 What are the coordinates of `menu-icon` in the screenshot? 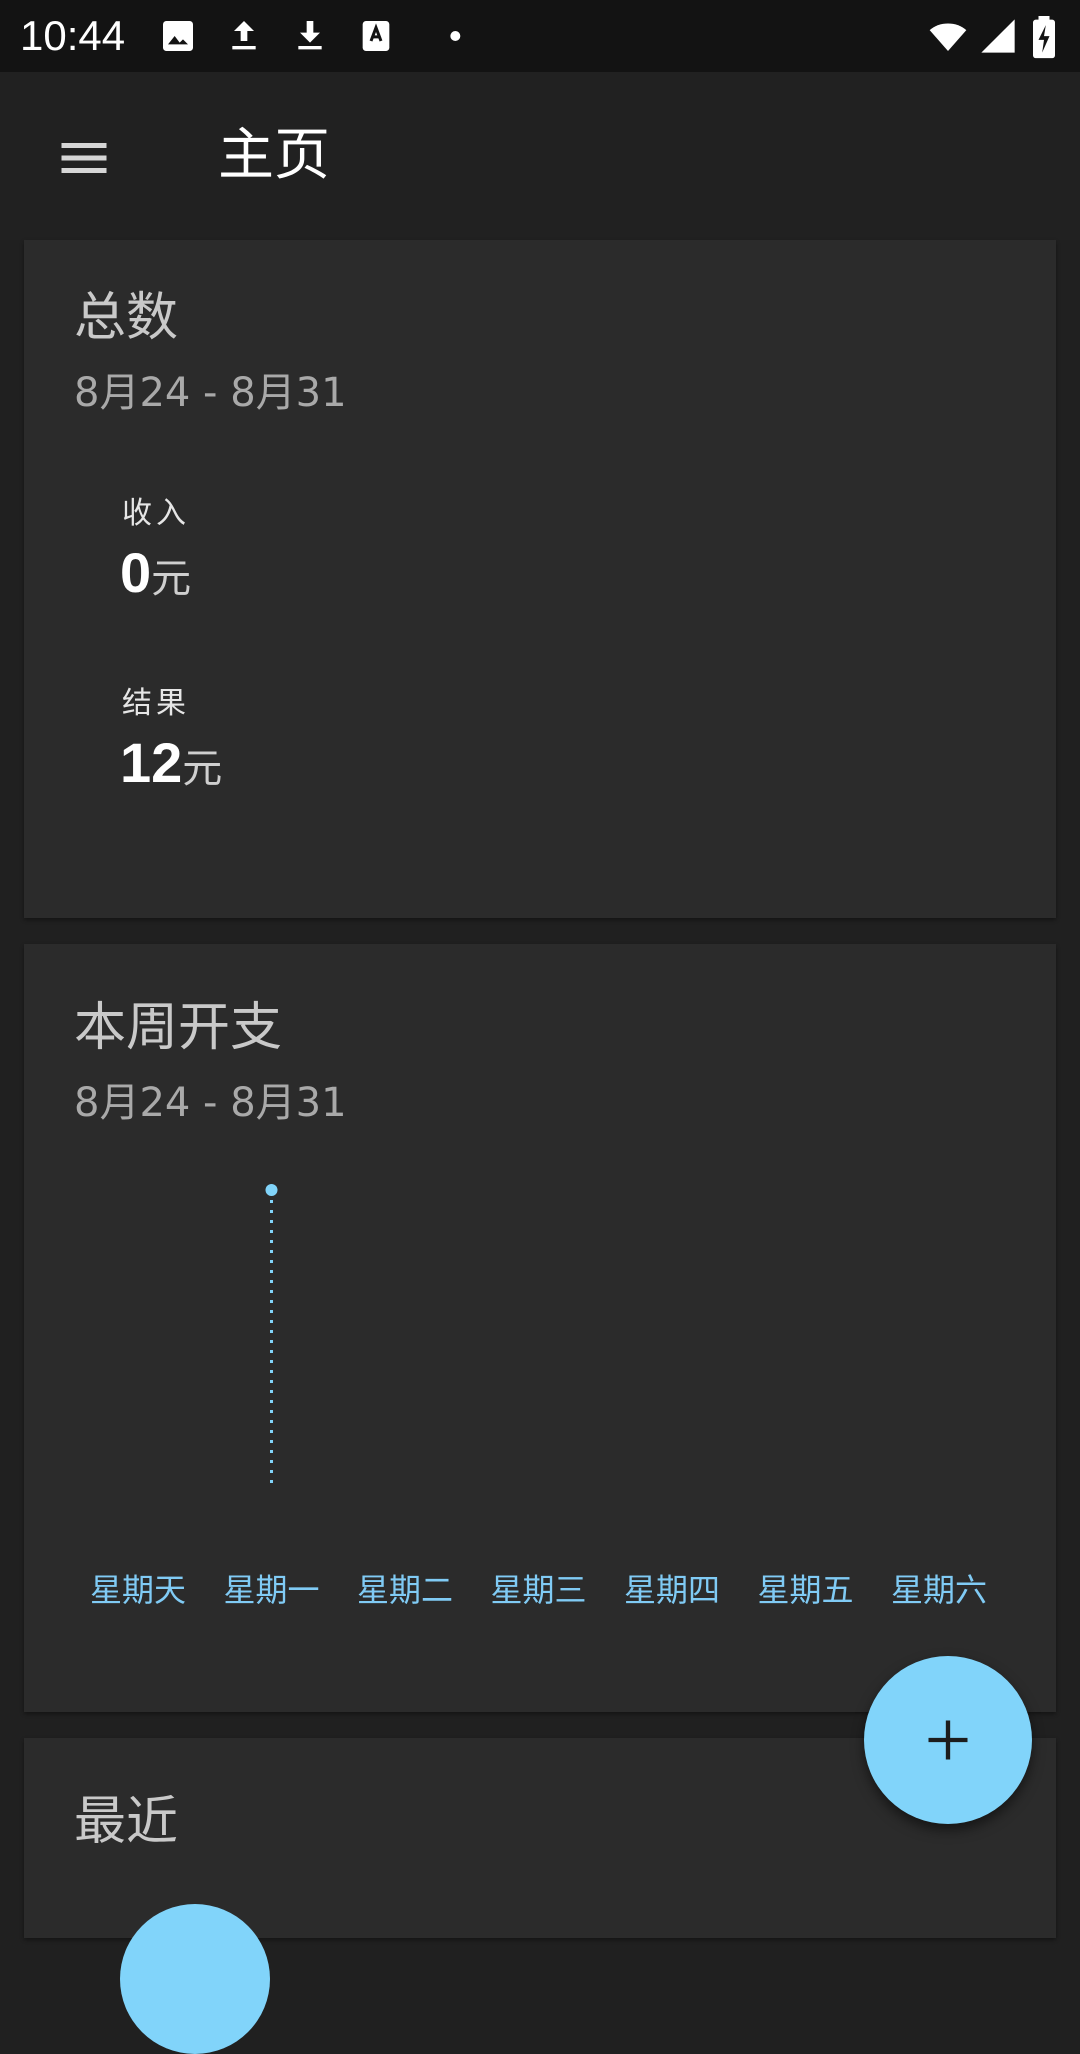 It's located at (84, 158).